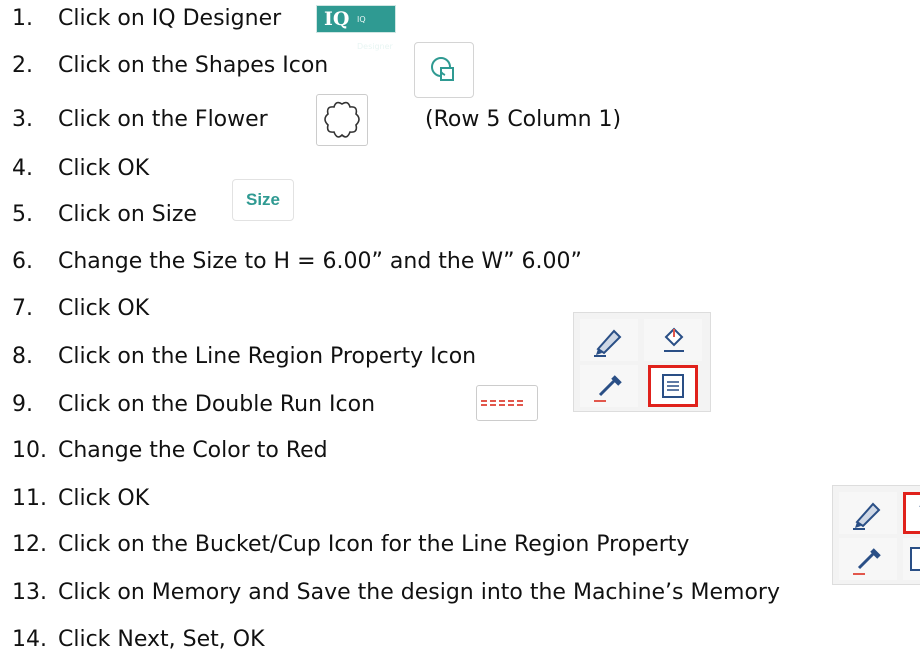 Image resolution: width=920 pixels, height=662 pixels. I want to click on step-number: 13., so click(29, 592).